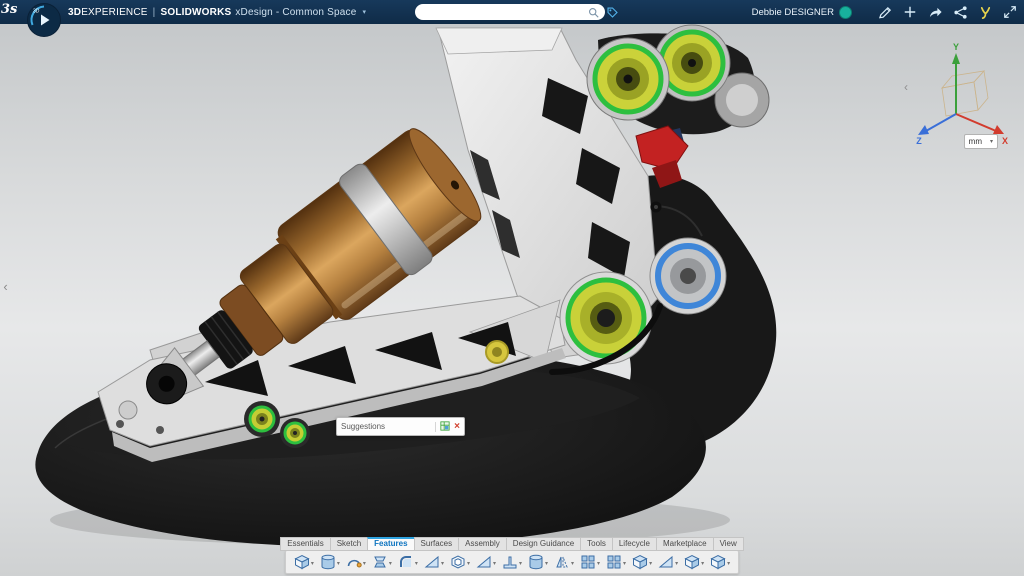  Describe the element at coordinates (305, 544) in the screenshot. I see `tab-essentials: Essentials` at that location.